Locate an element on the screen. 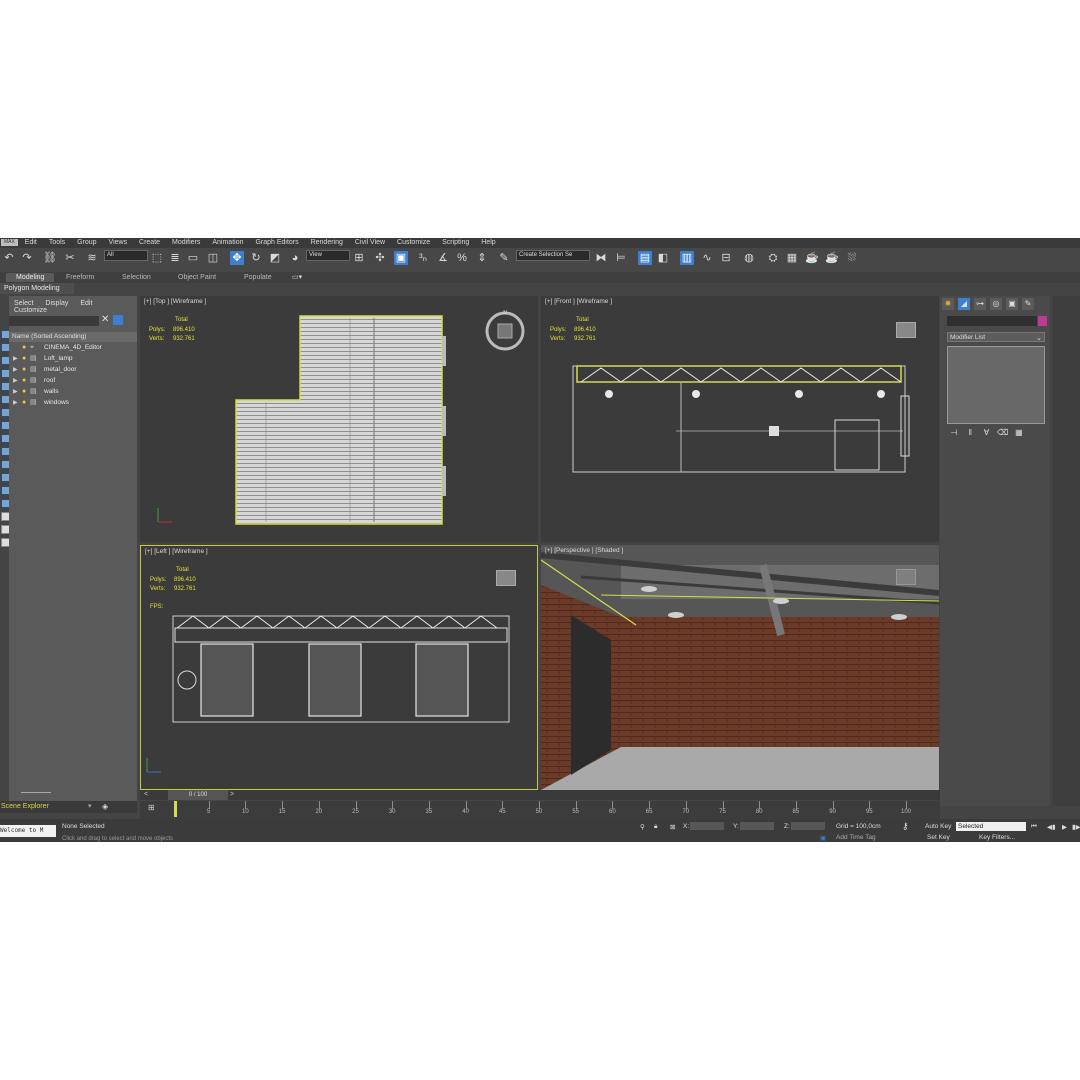 This screenshot has height=1080, width=1080. frame-counter: 0 / 100 is located at coordinates (198, 795).